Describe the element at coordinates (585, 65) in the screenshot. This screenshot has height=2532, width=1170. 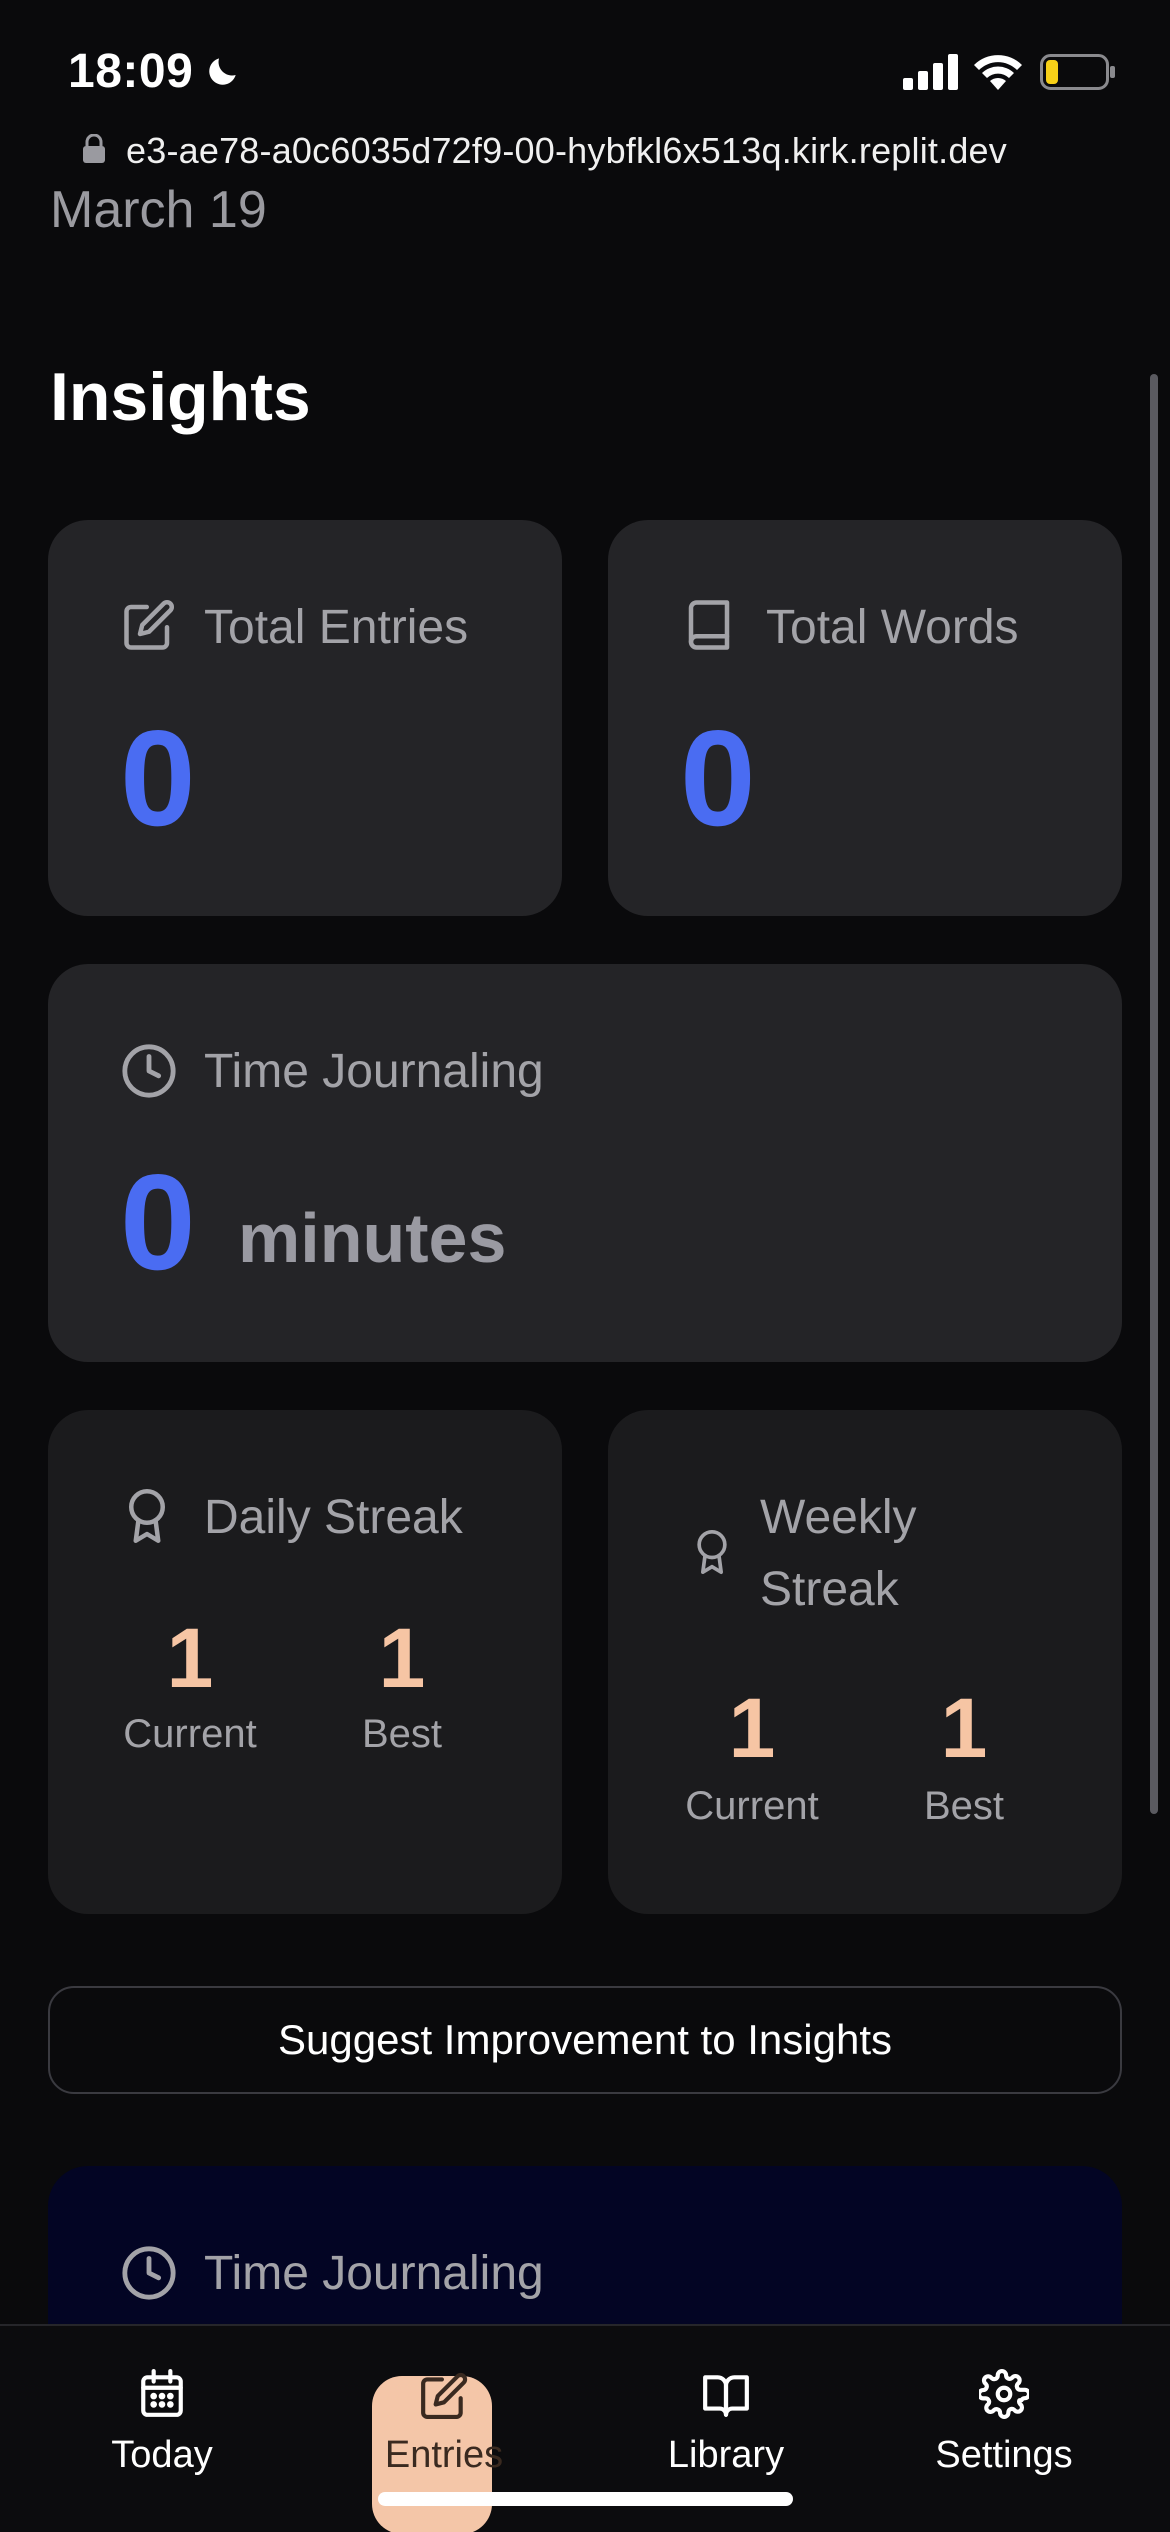
I see `status-bar: 18:09` at that location.